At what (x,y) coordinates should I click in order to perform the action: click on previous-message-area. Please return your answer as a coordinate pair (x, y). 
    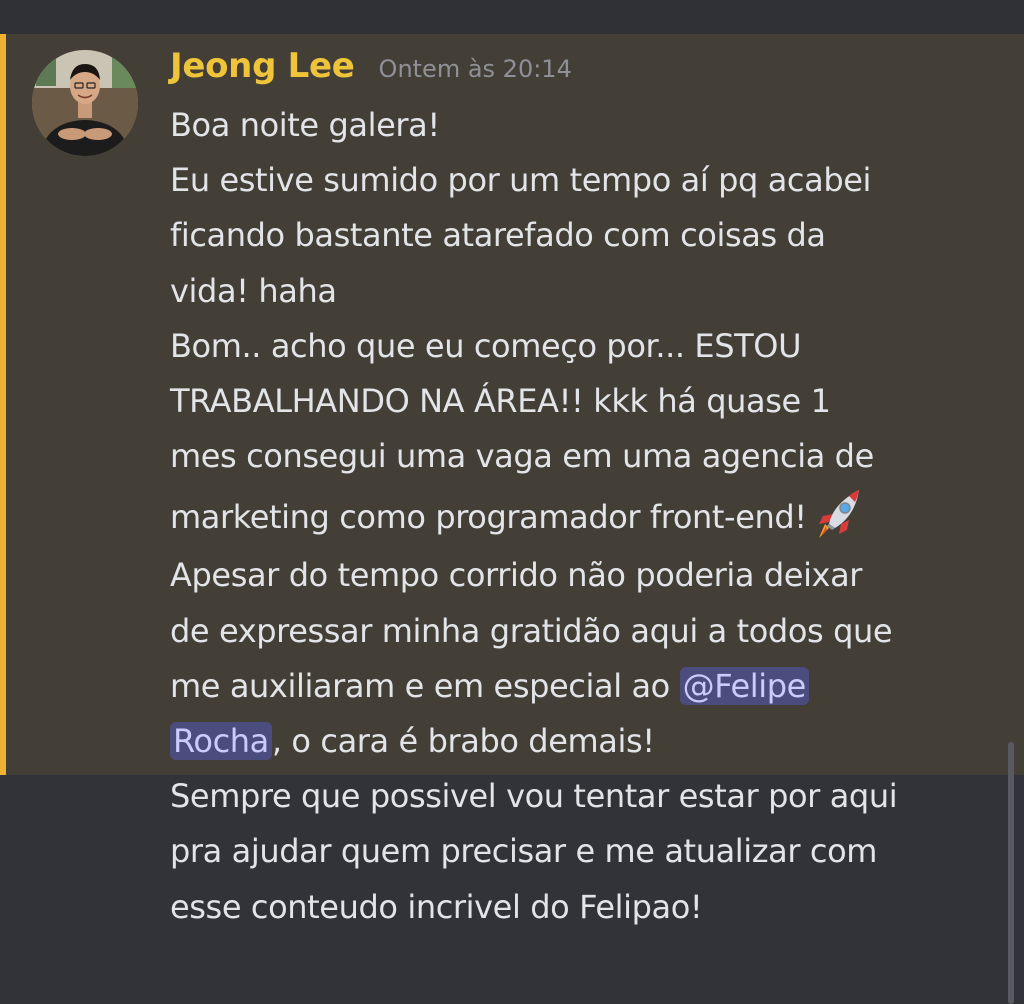
    Looking at the image, I should click on (512, 17).